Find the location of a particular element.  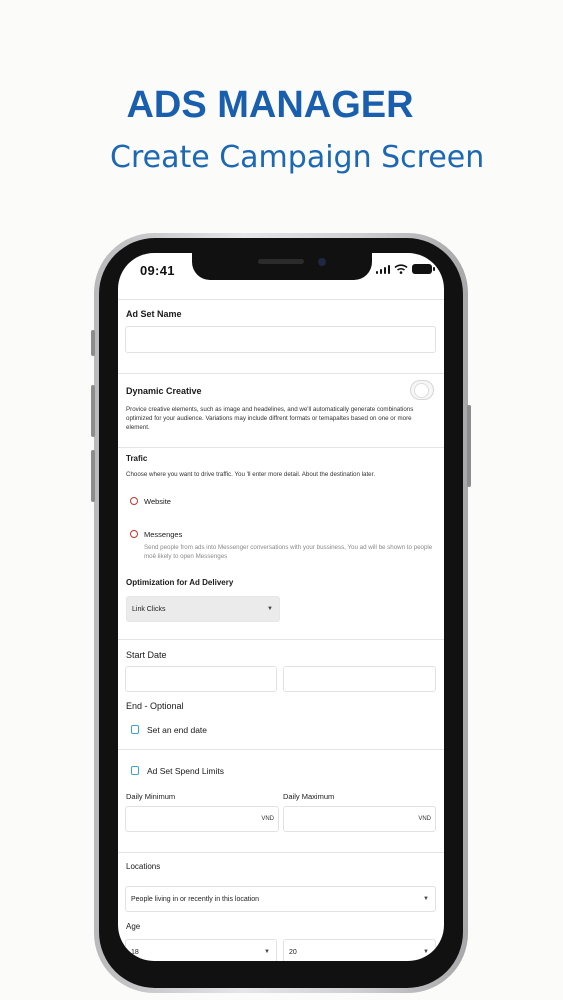

optimization-select: Link Clicks ▼ is located at coordinates (203, 609).